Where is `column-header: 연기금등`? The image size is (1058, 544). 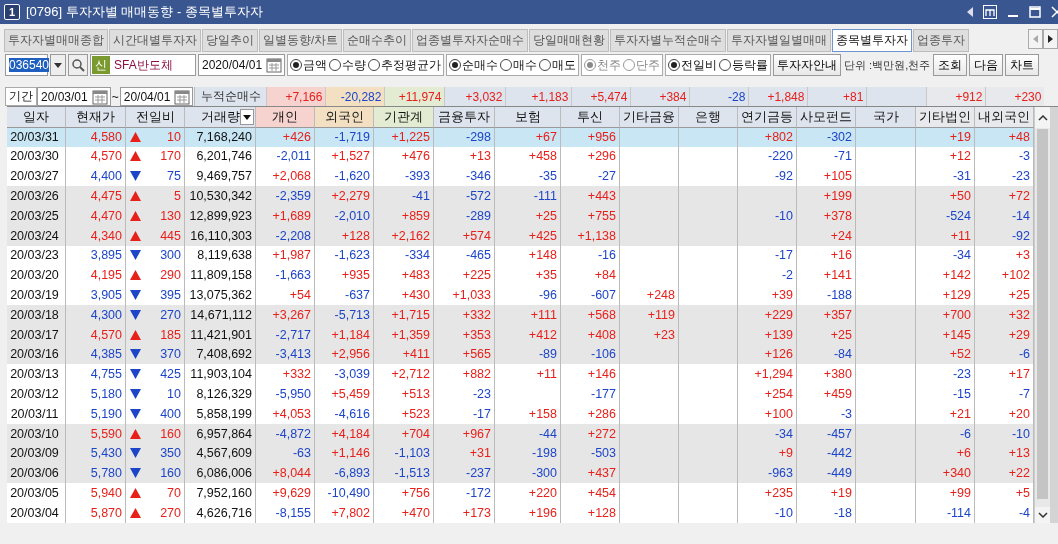
column-header: 연기금등 is located at coordinates (767, 117).